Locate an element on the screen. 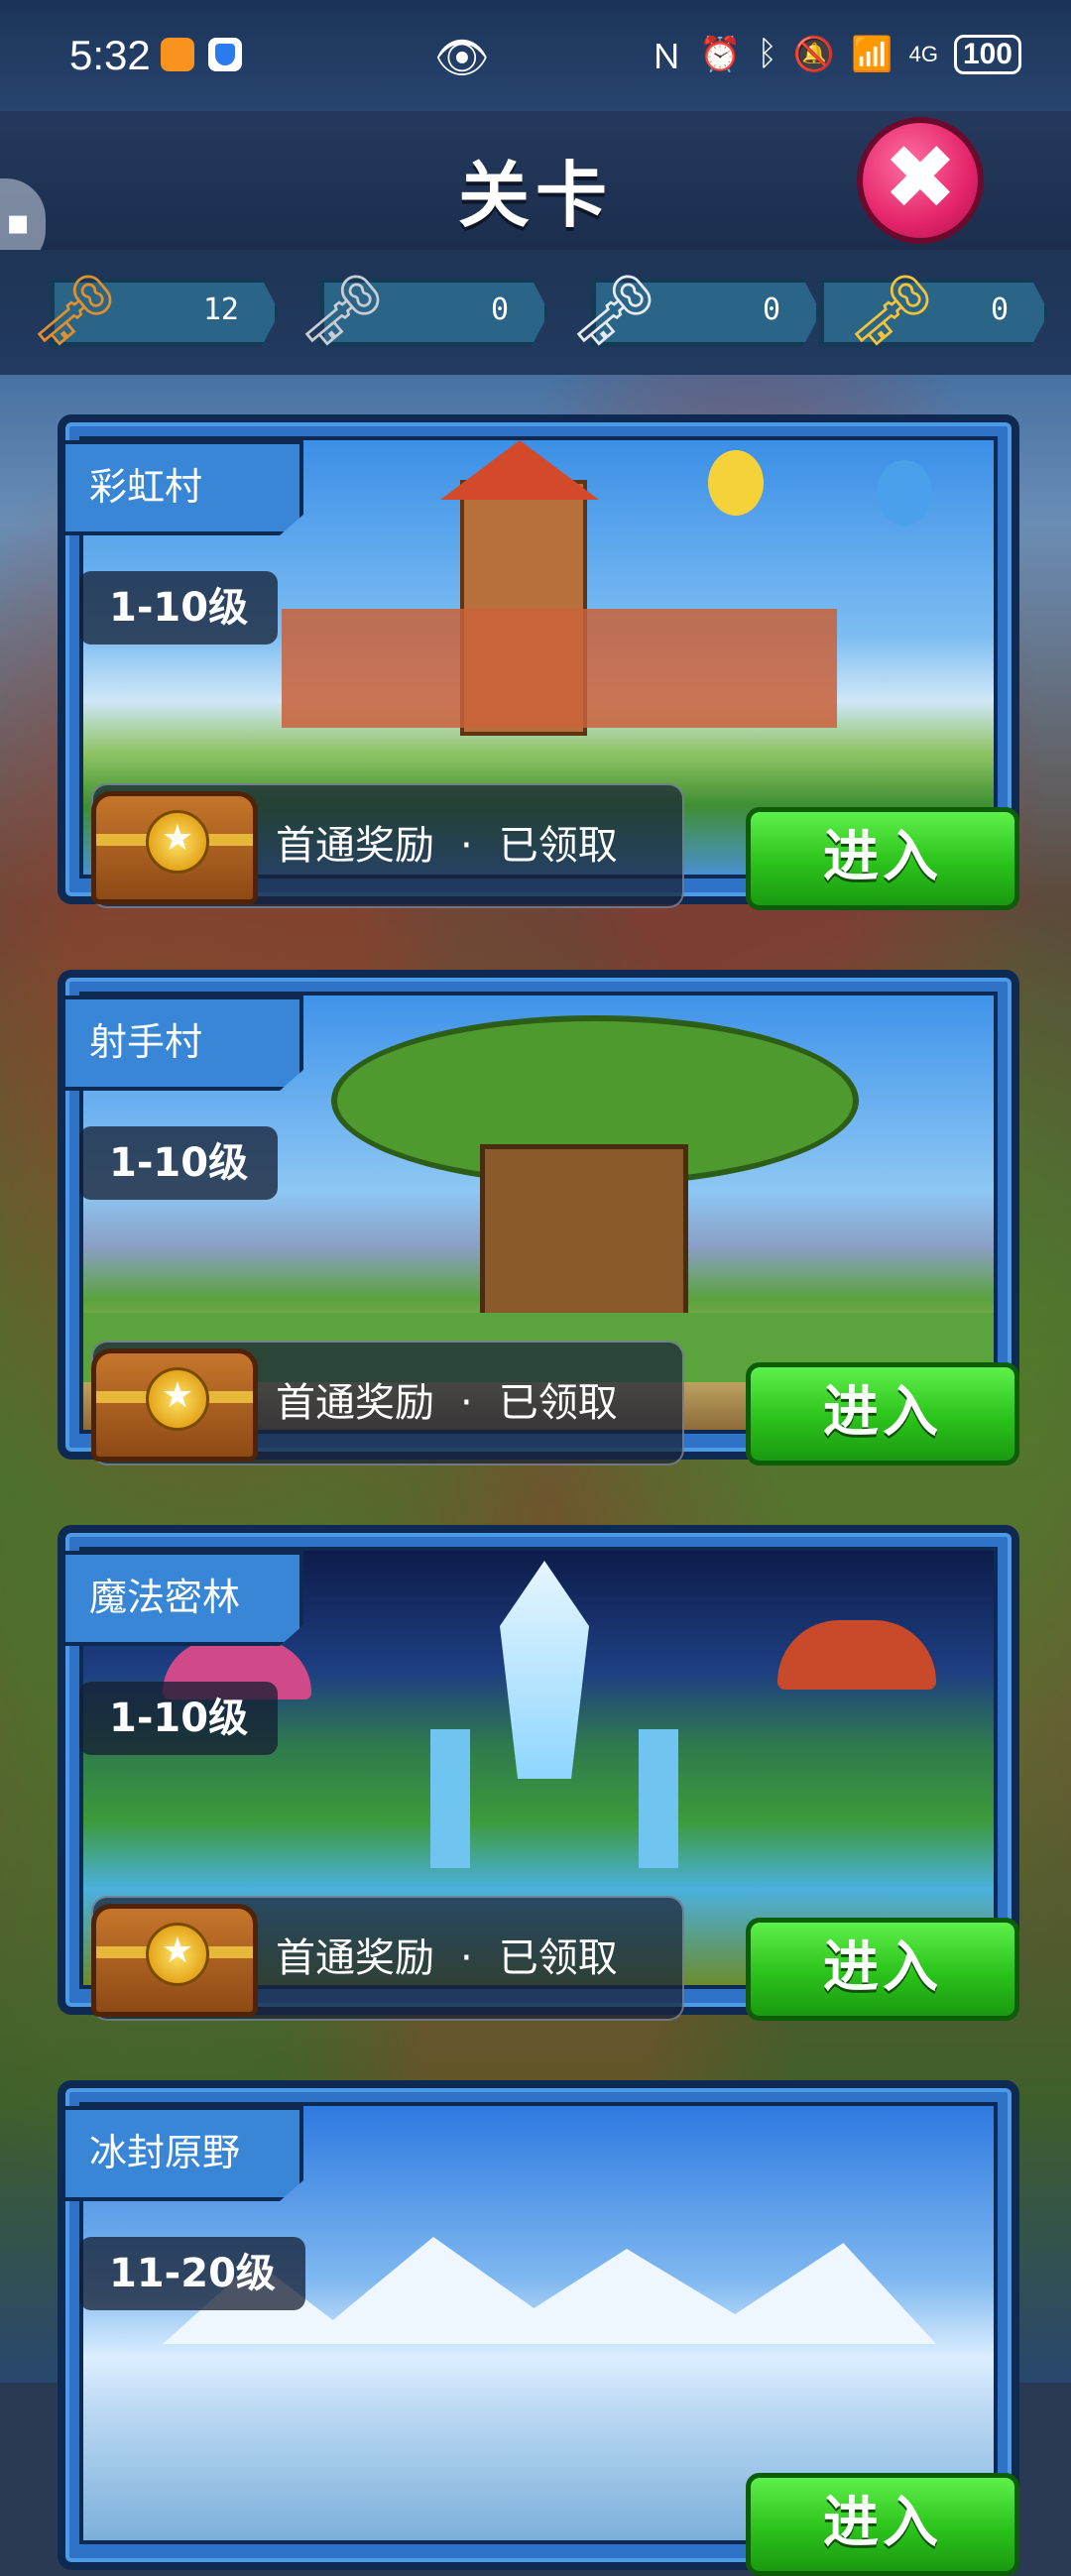 Image resolution: width=1071 pixels, height=2576 pixels. level-name: 冰封原野 is located at coordinates (184, 2154).